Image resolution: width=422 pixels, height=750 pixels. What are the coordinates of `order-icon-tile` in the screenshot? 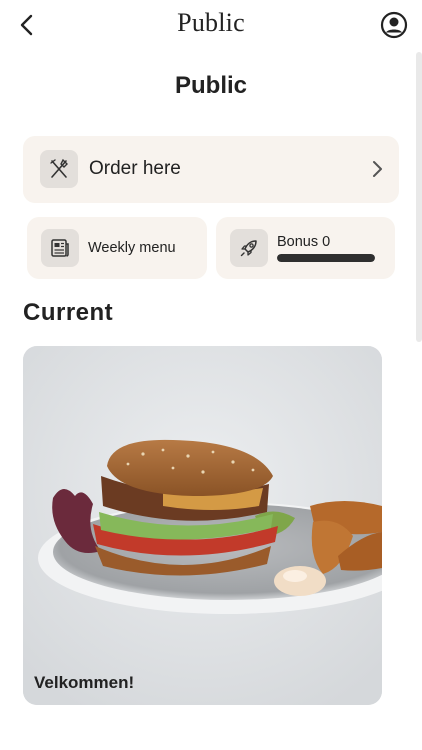 It's located at (59, 169).